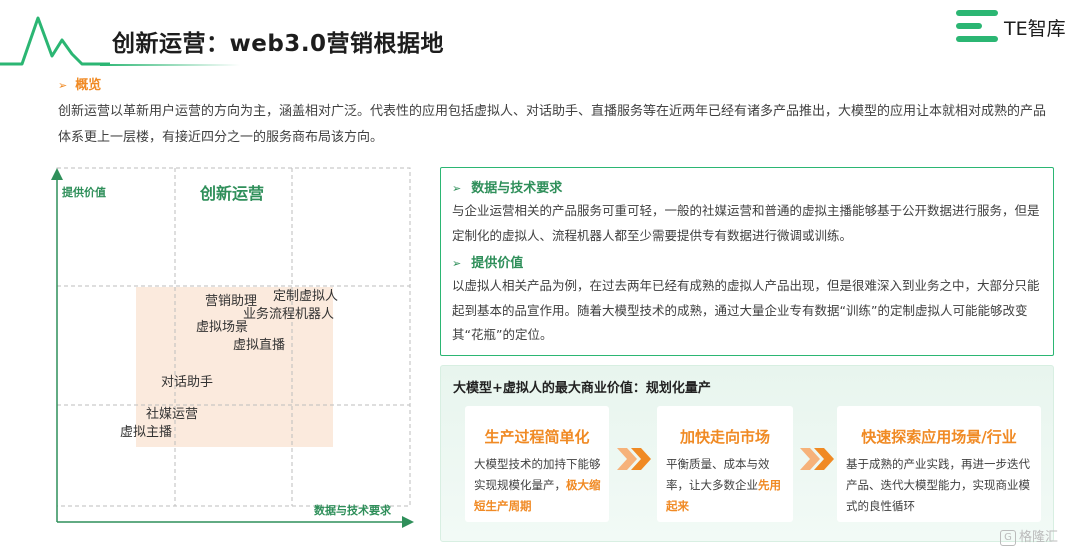 The image size is (1080, 553). I want to click on step-title: 快速探索应用场景/行业, so click(939, 437).